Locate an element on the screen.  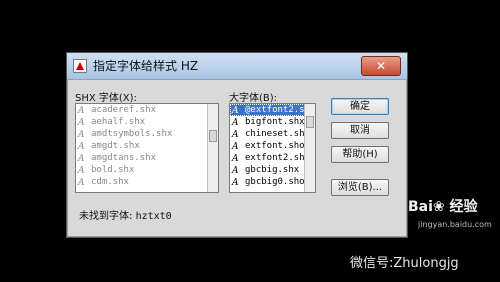
font-list-item: Abigfont.shx is located at coordinates (272, 122).